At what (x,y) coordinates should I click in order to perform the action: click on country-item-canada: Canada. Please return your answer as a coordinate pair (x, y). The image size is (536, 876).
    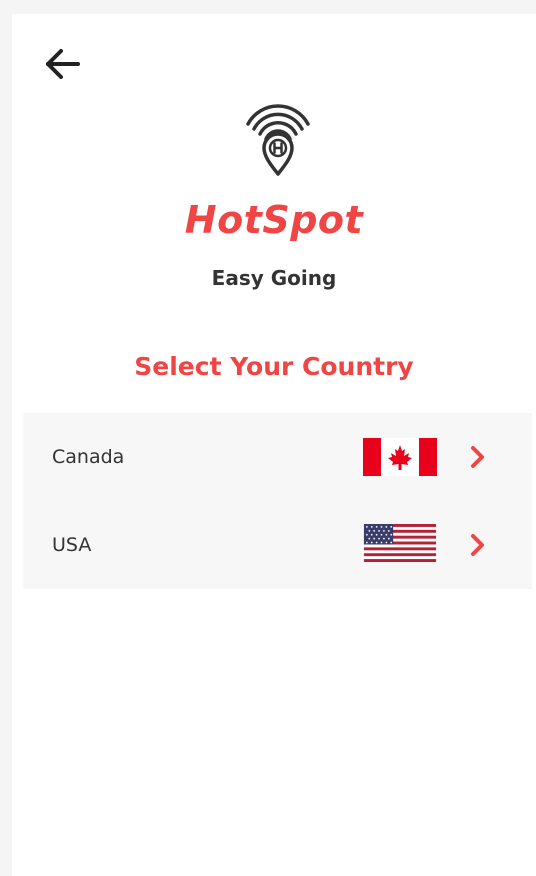
    Looking at the image, I should click on (277, 457).